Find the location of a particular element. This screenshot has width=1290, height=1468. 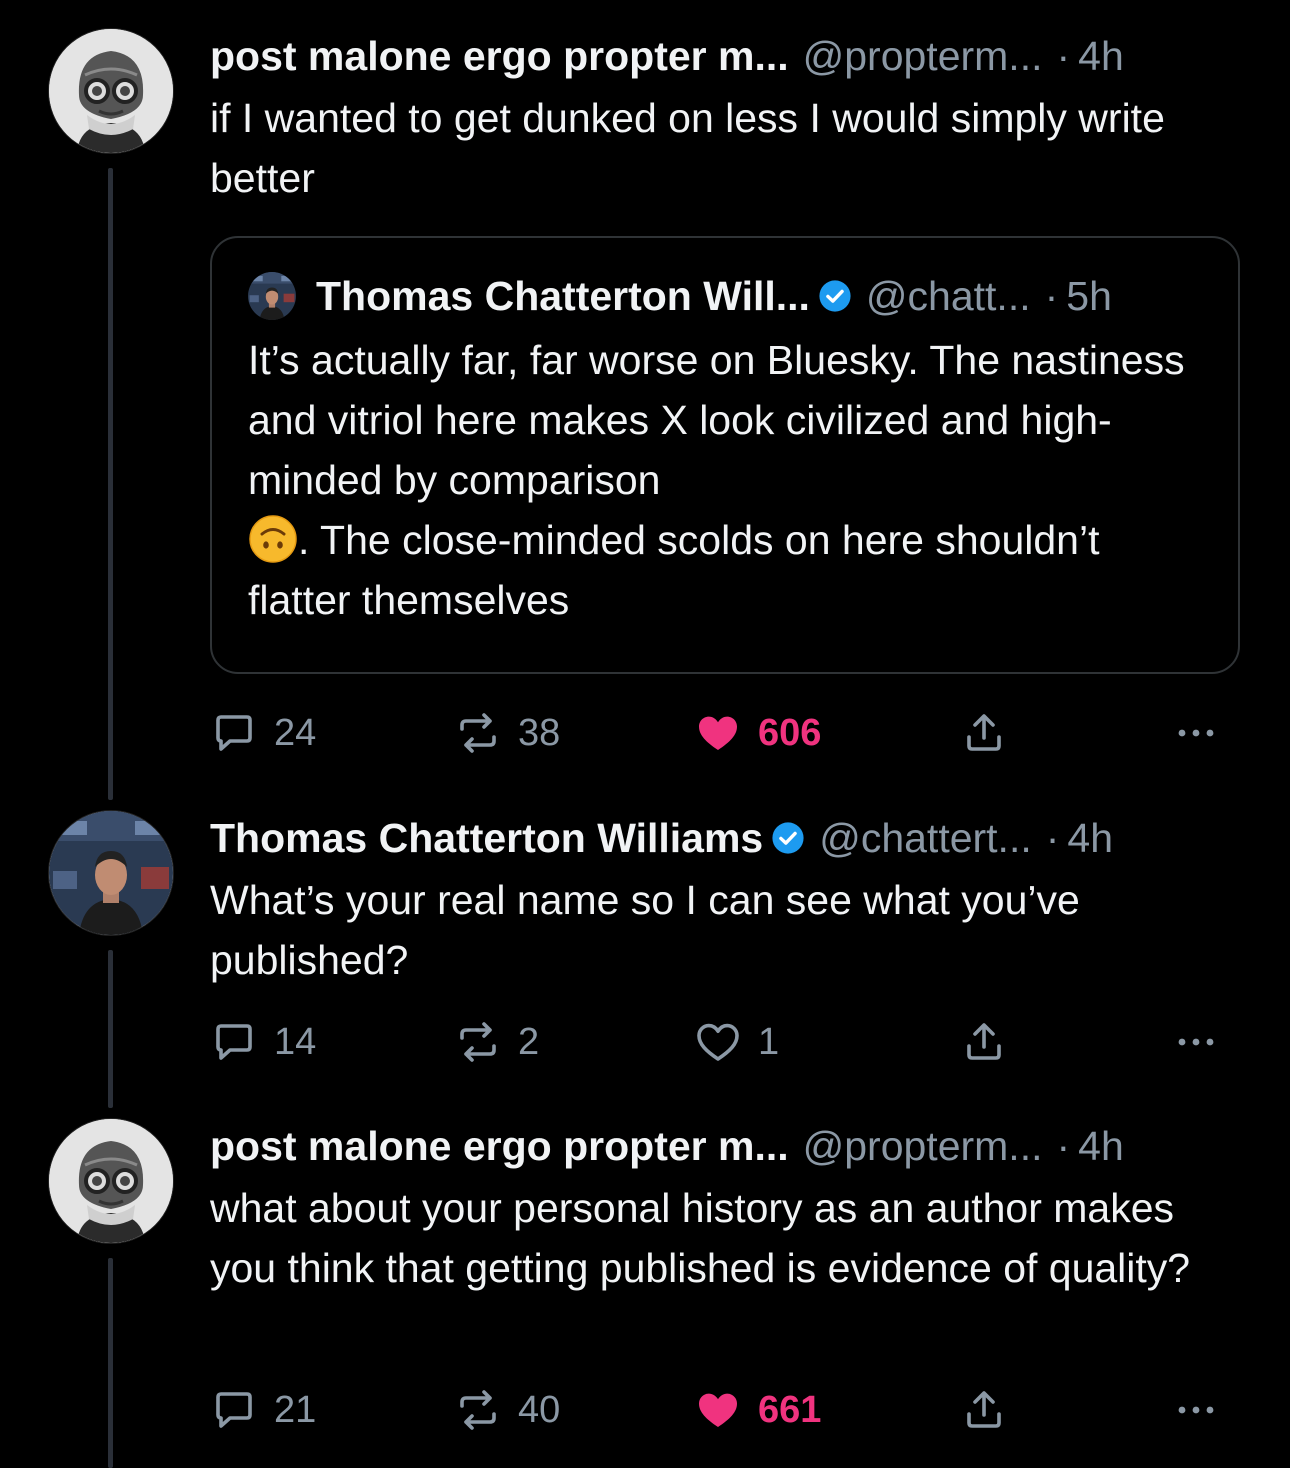

action-bar: 21 40 661 is located at coordinates (725, 1410).